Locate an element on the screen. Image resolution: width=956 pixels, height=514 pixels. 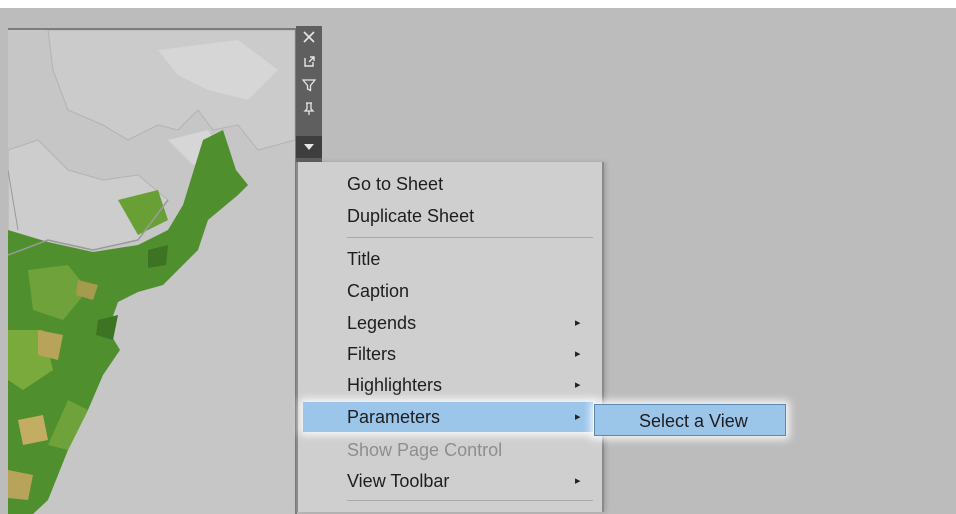
menu-item-label: Parameters is located at coordinates (394, 417).